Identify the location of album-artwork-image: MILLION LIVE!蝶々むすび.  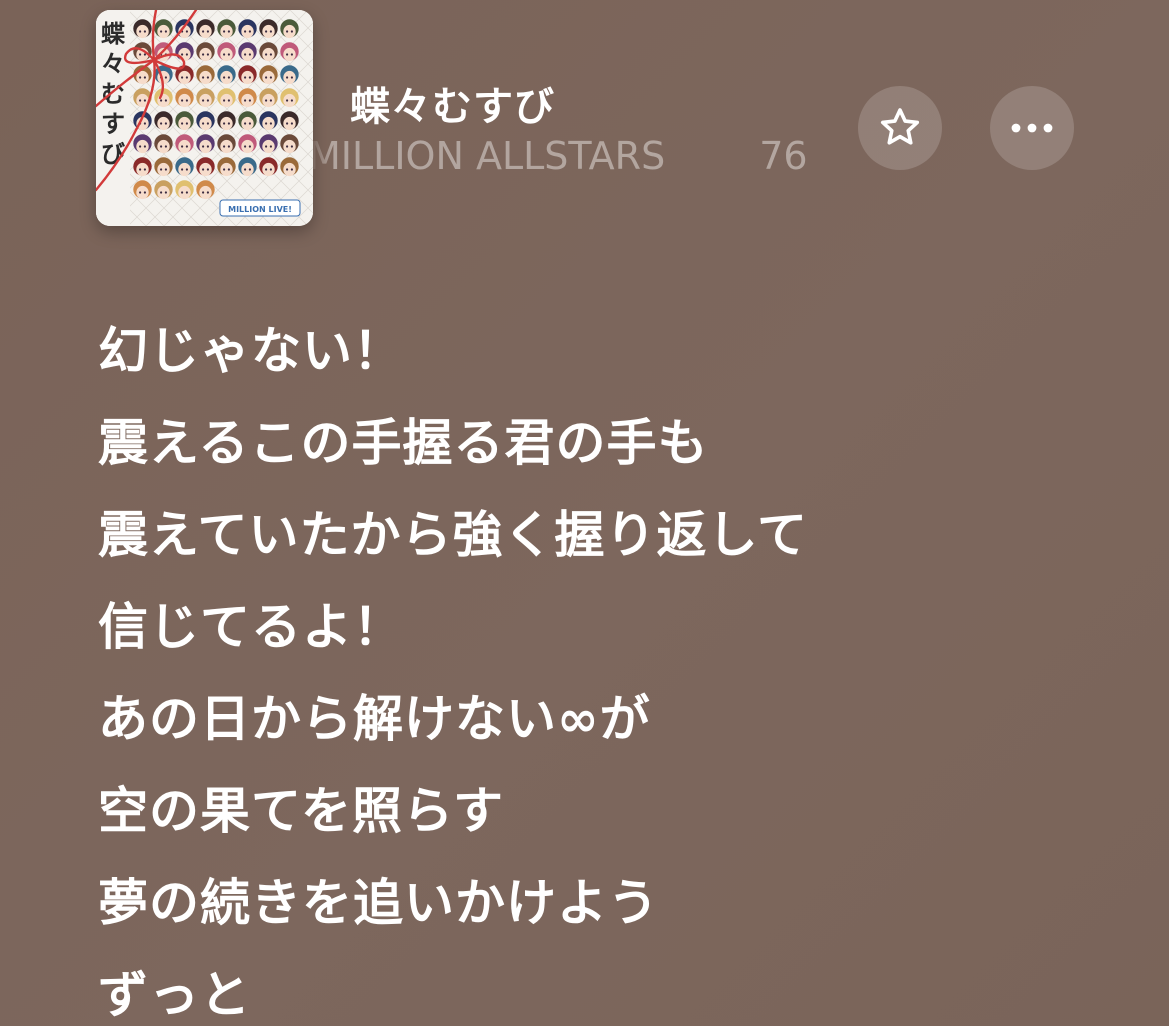
(204, 118).